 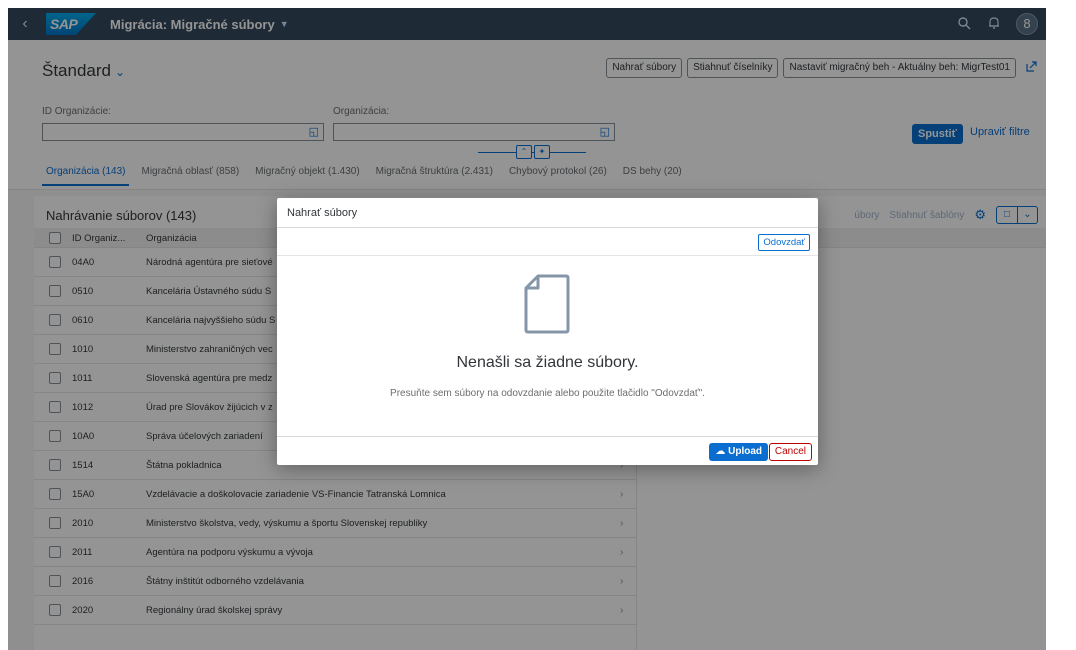 What do you see at coordinates (790, 452) in the screenshot?
I see `cancel-button: Cancel` at bounding box center [790, 452].